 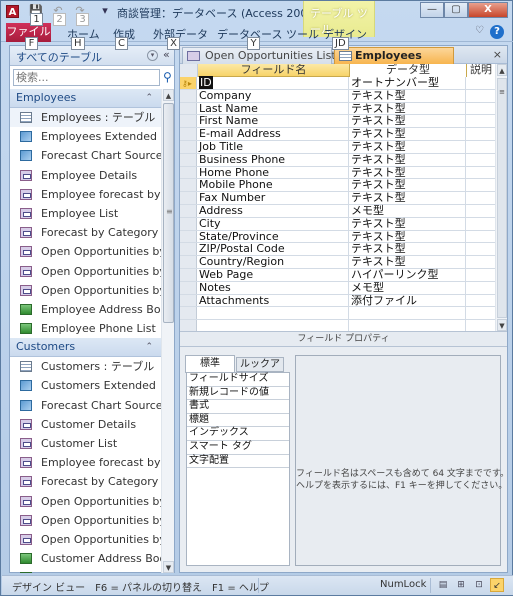 What do you see at coordinates (502, 70) in the screenshot?
I see `grid-scroll-up: ▲` at bounding box center [502, 70].